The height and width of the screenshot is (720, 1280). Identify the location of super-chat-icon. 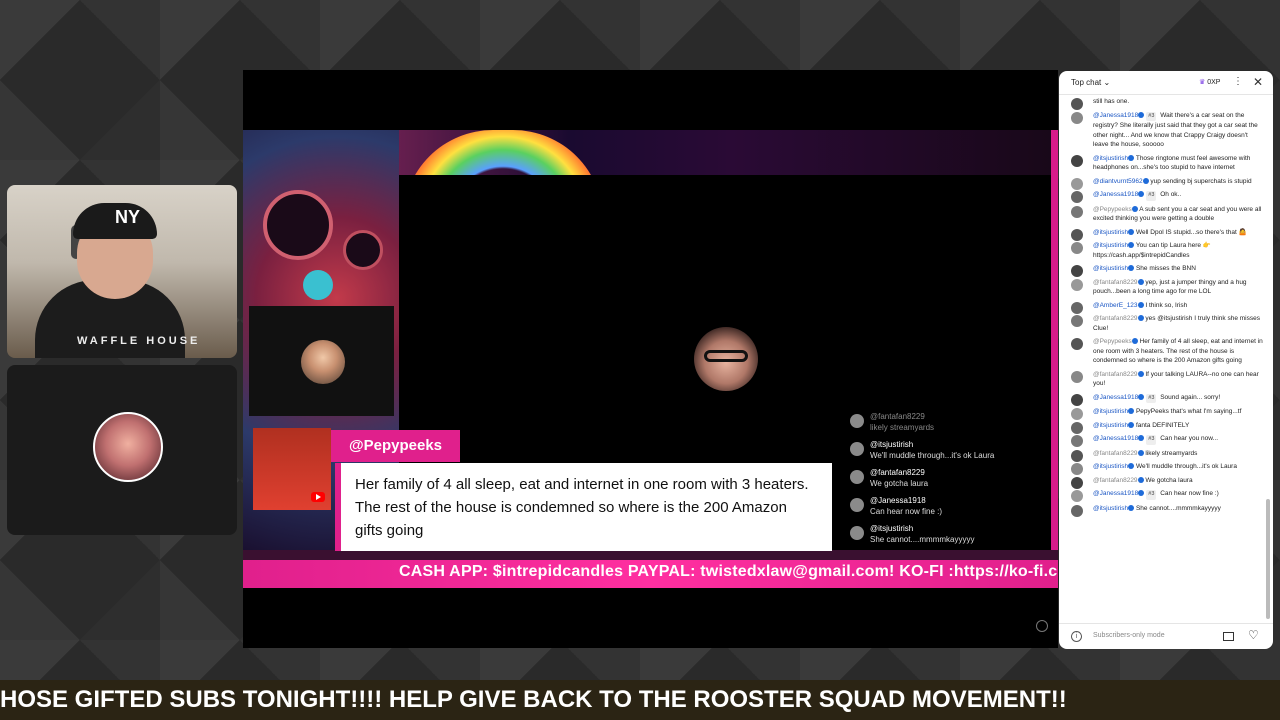
(1228, 636).